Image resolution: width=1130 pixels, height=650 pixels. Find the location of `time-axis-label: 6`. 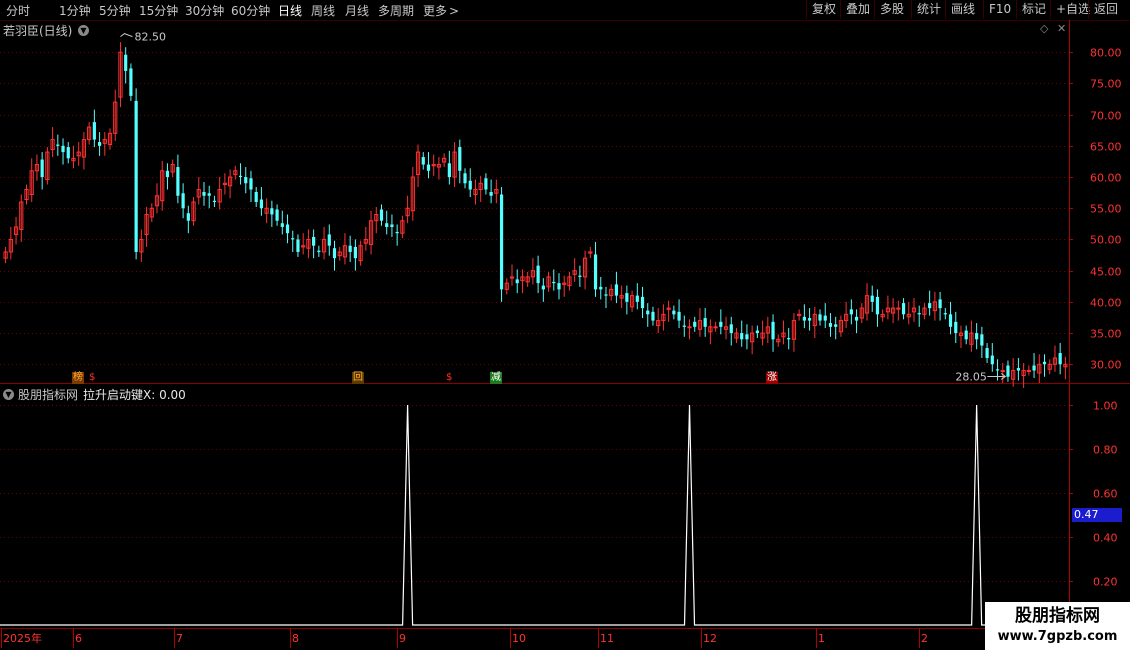

time-axis-label: 6 is located at coordinates (78, 638).